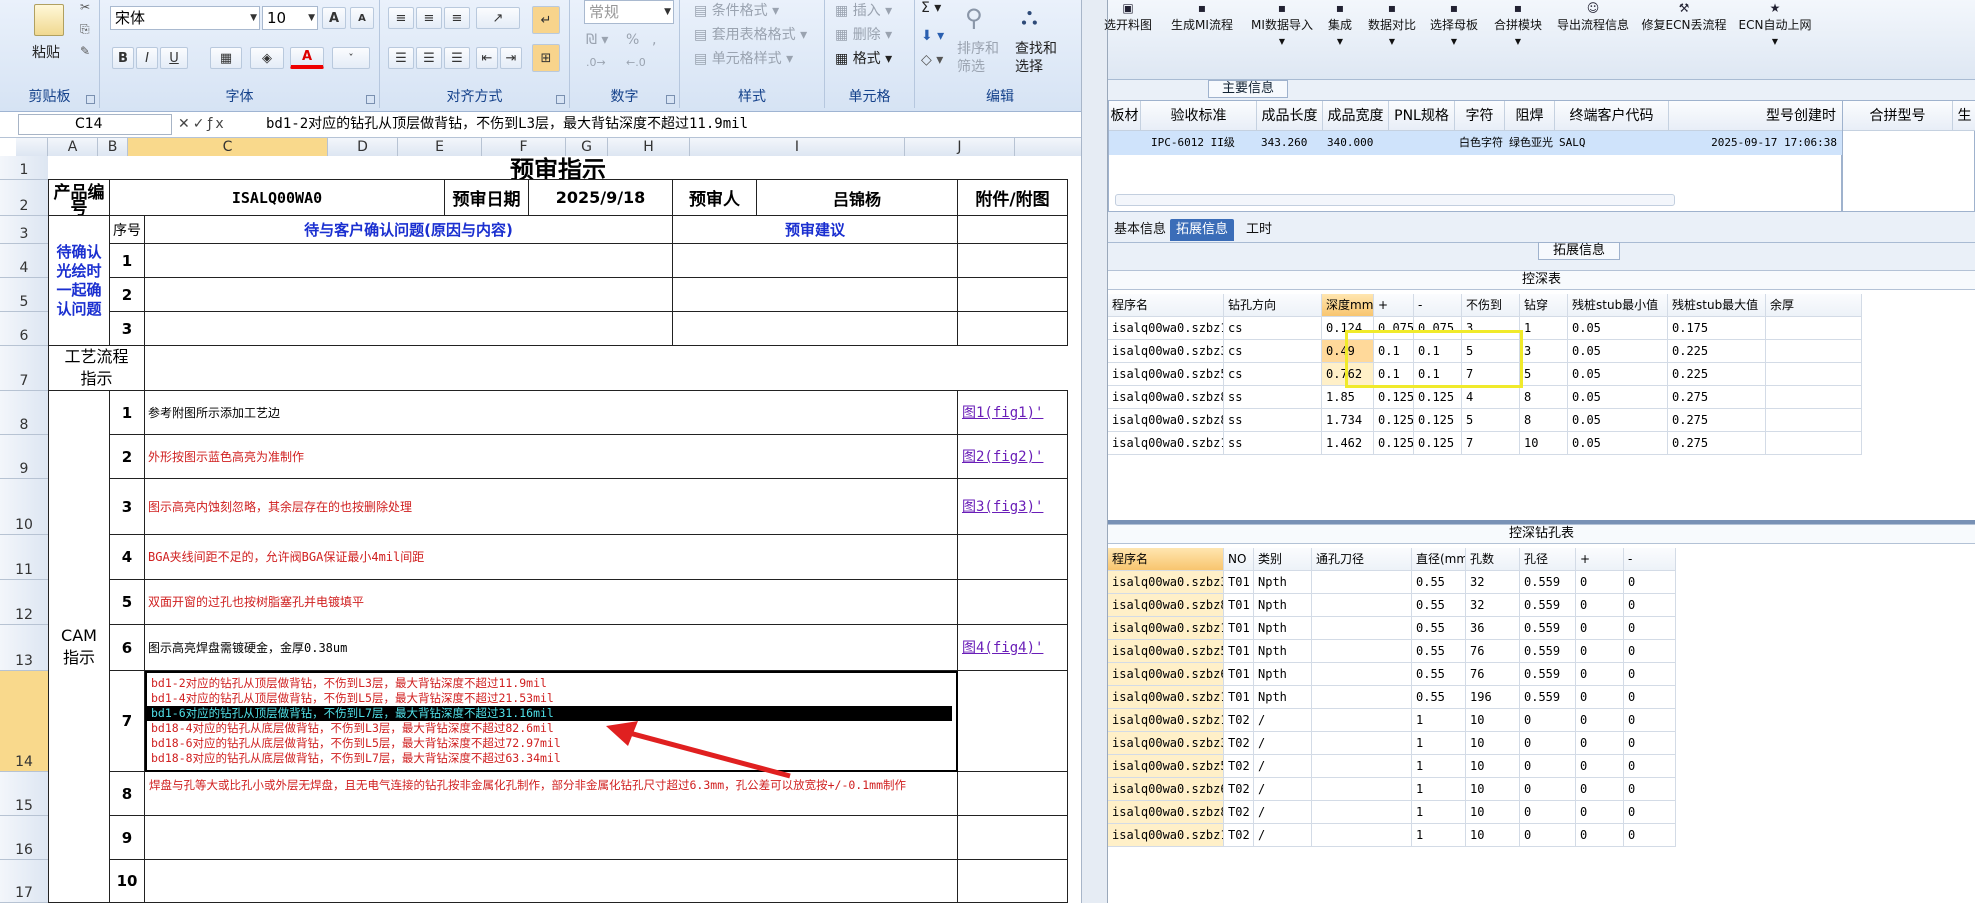  What do you see at coordinates (113, 147) in the screenshot?
I see `column-header-b: B` at bounding box center [113, 147].